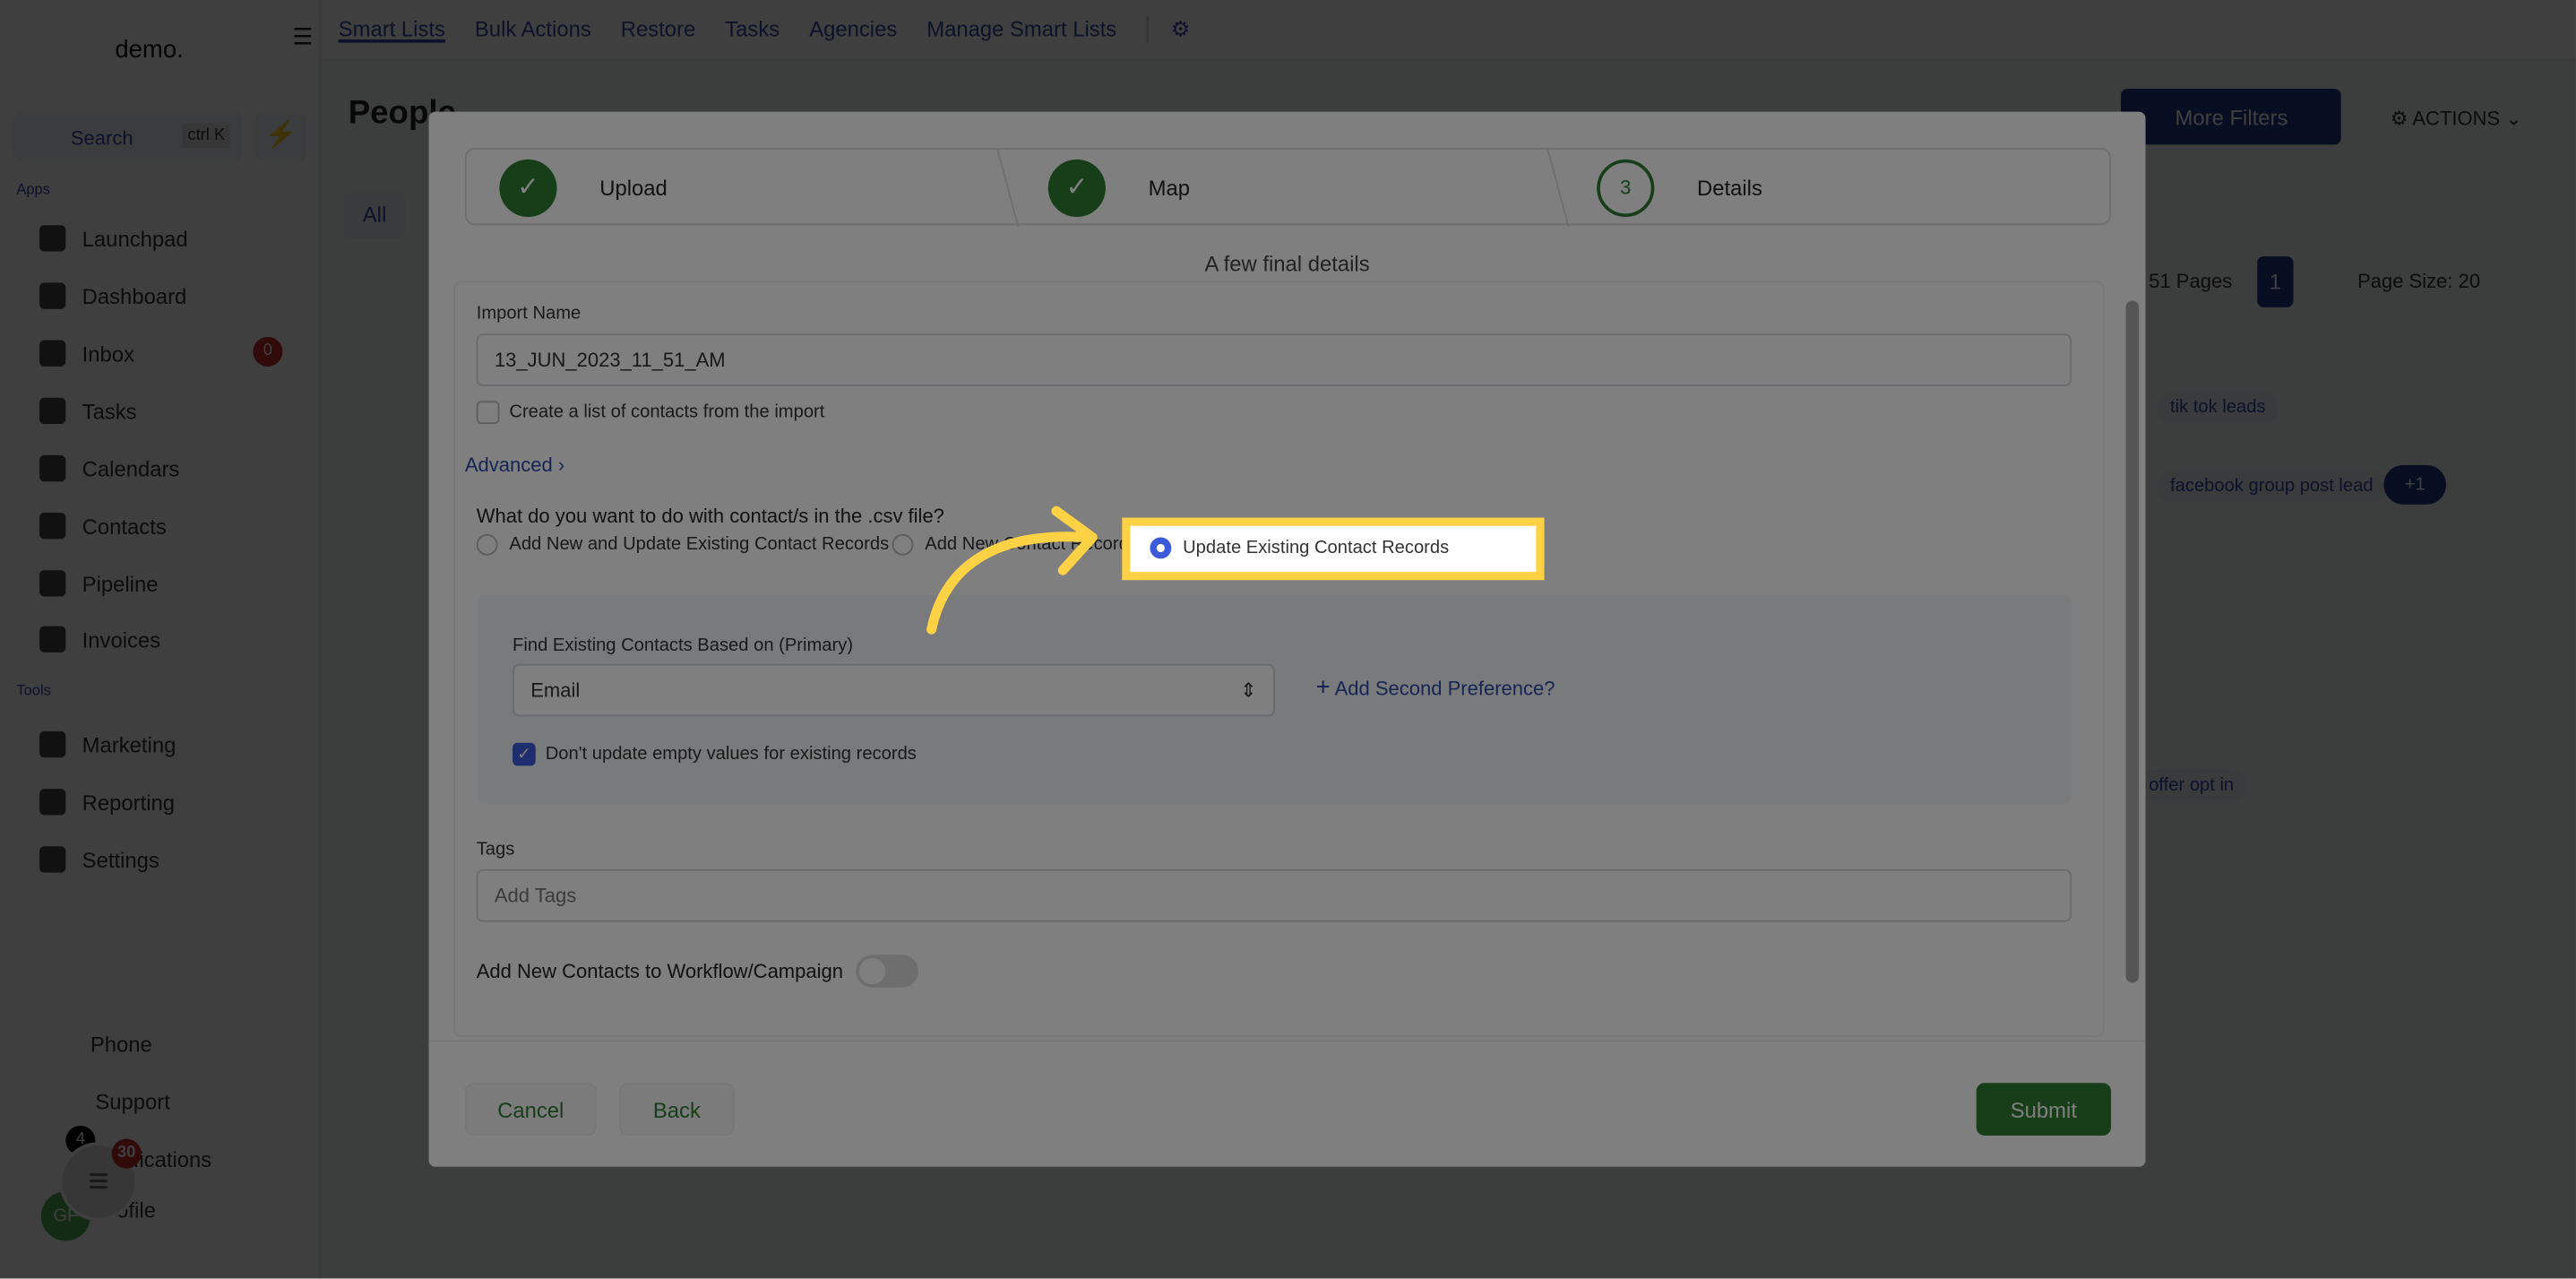 The width and height of the screenshot is (2576, 1279). I want to click on radio-update-existing-label: Update Existing Contact Records, so click(1316, 548).